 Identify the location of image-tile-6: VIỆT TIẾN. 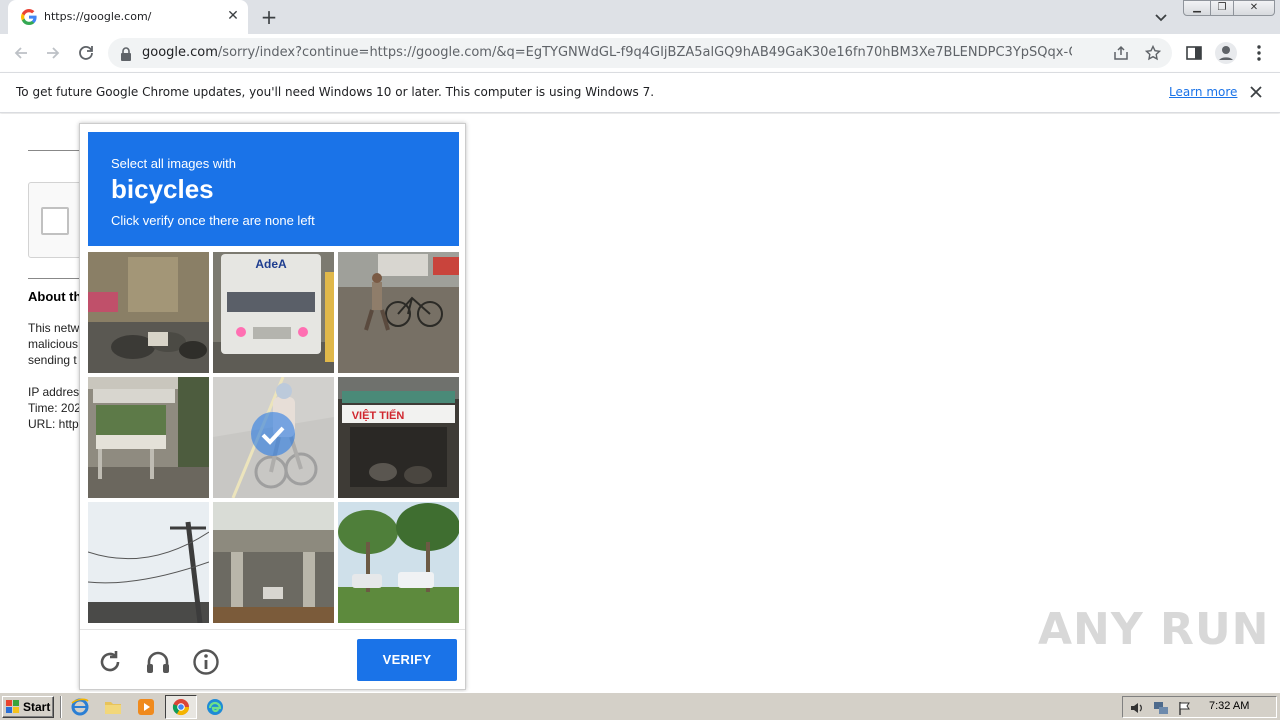
(398, 437).